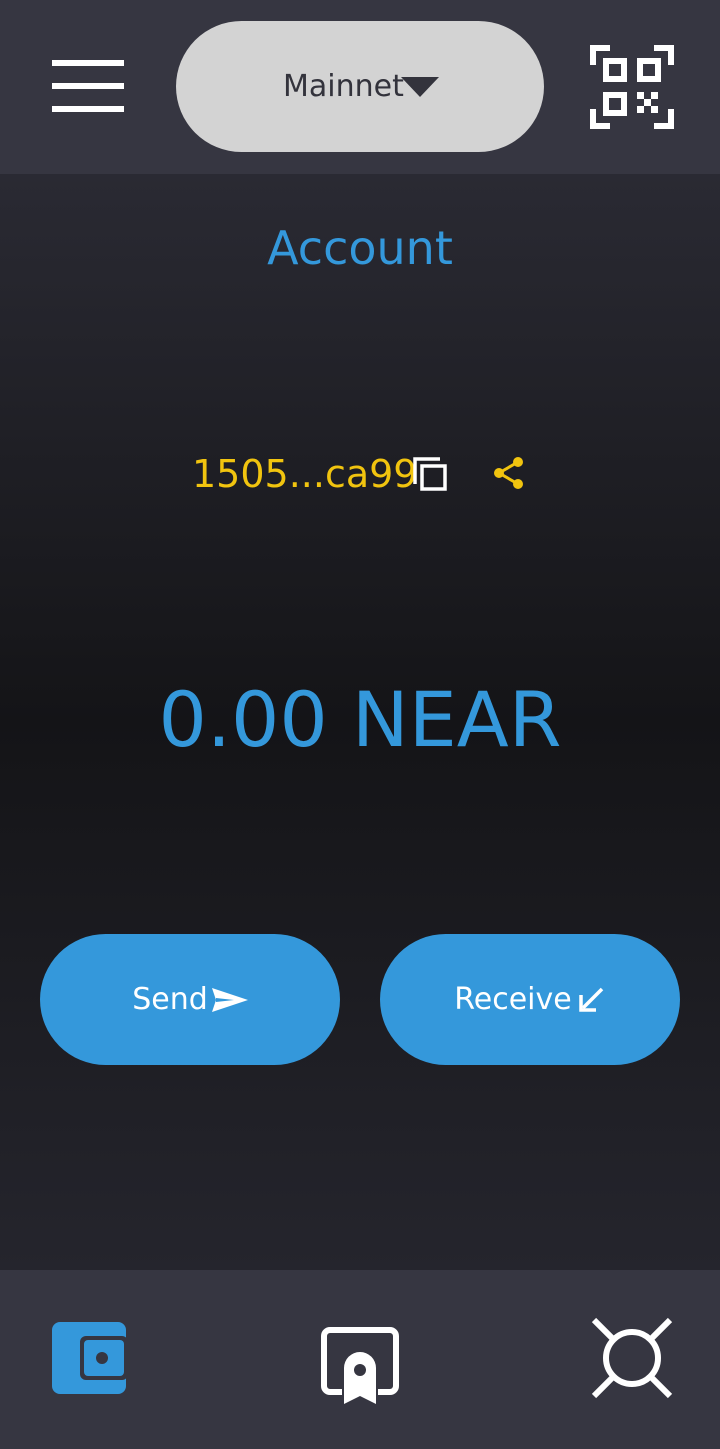  I want to click on bottom-navigation, so click(360, 1359).